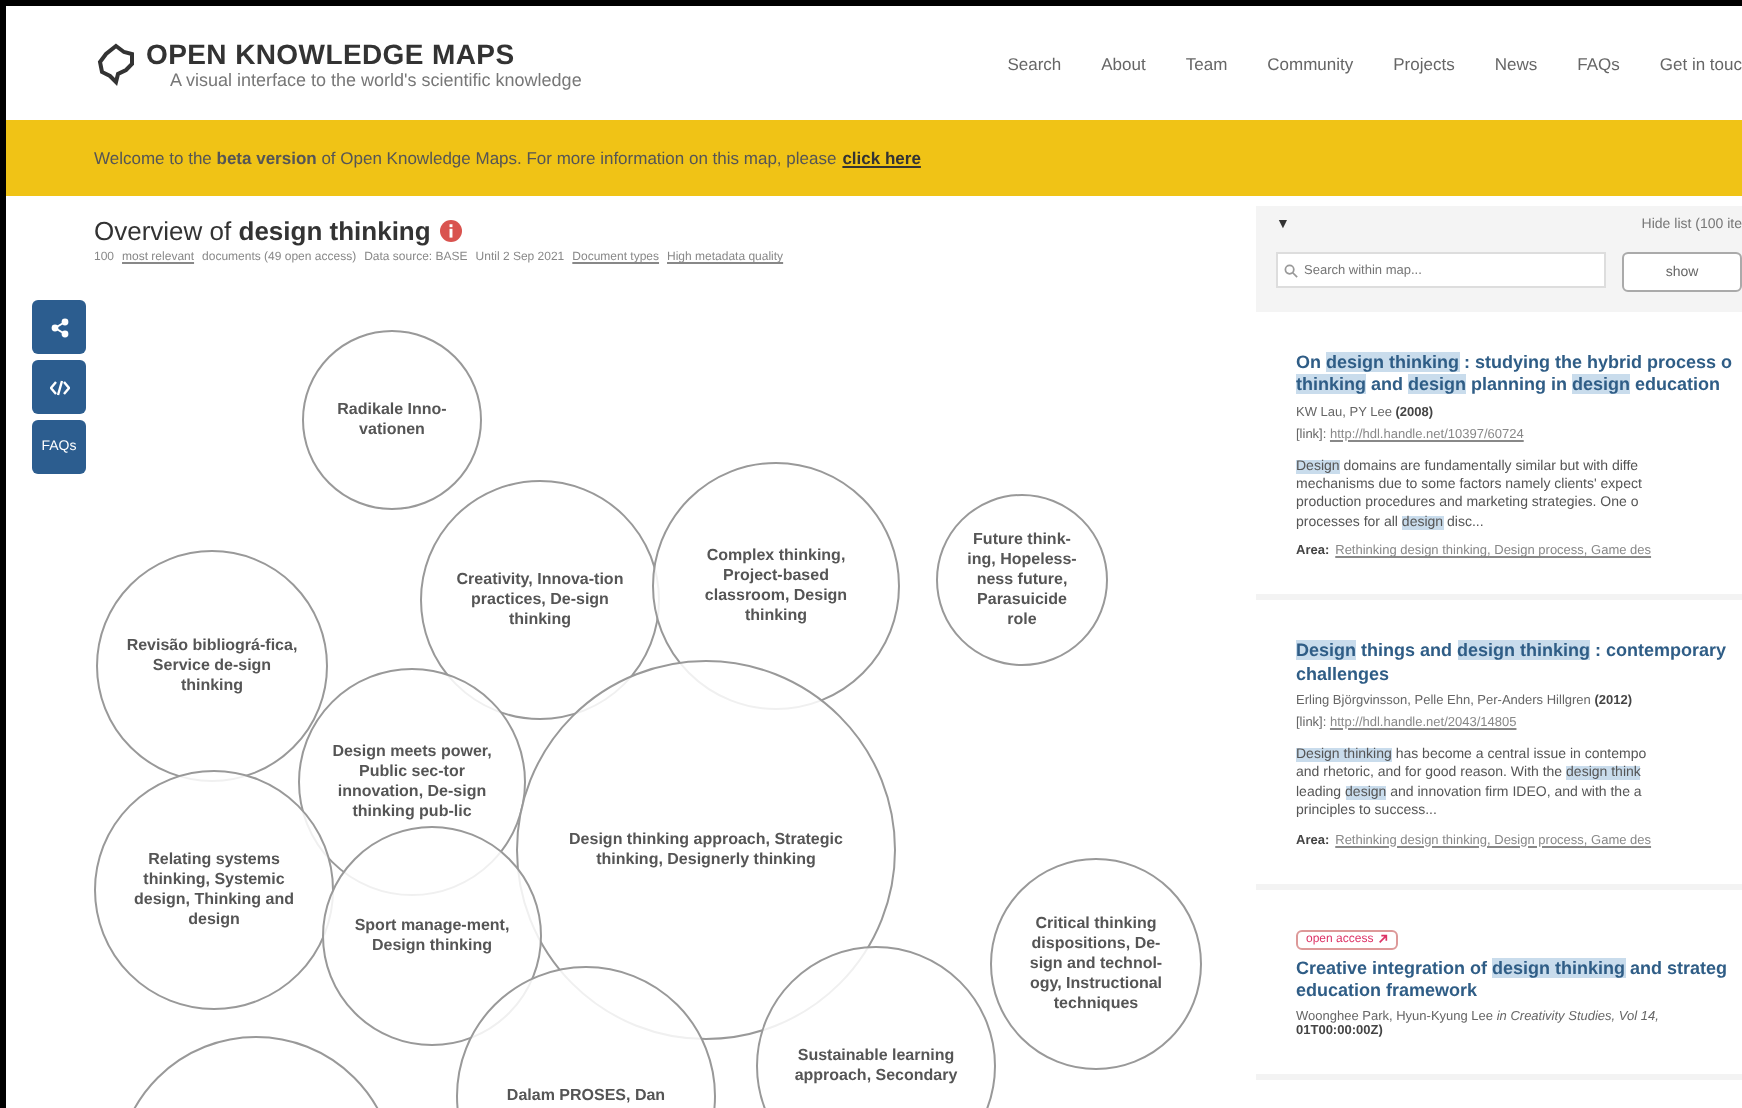  Describe the element at coordinates (1519, 374) in the screenshot. I see `paper-title: On design thinking : studying the hybrid process o thinking and design planning in design education` at that location.